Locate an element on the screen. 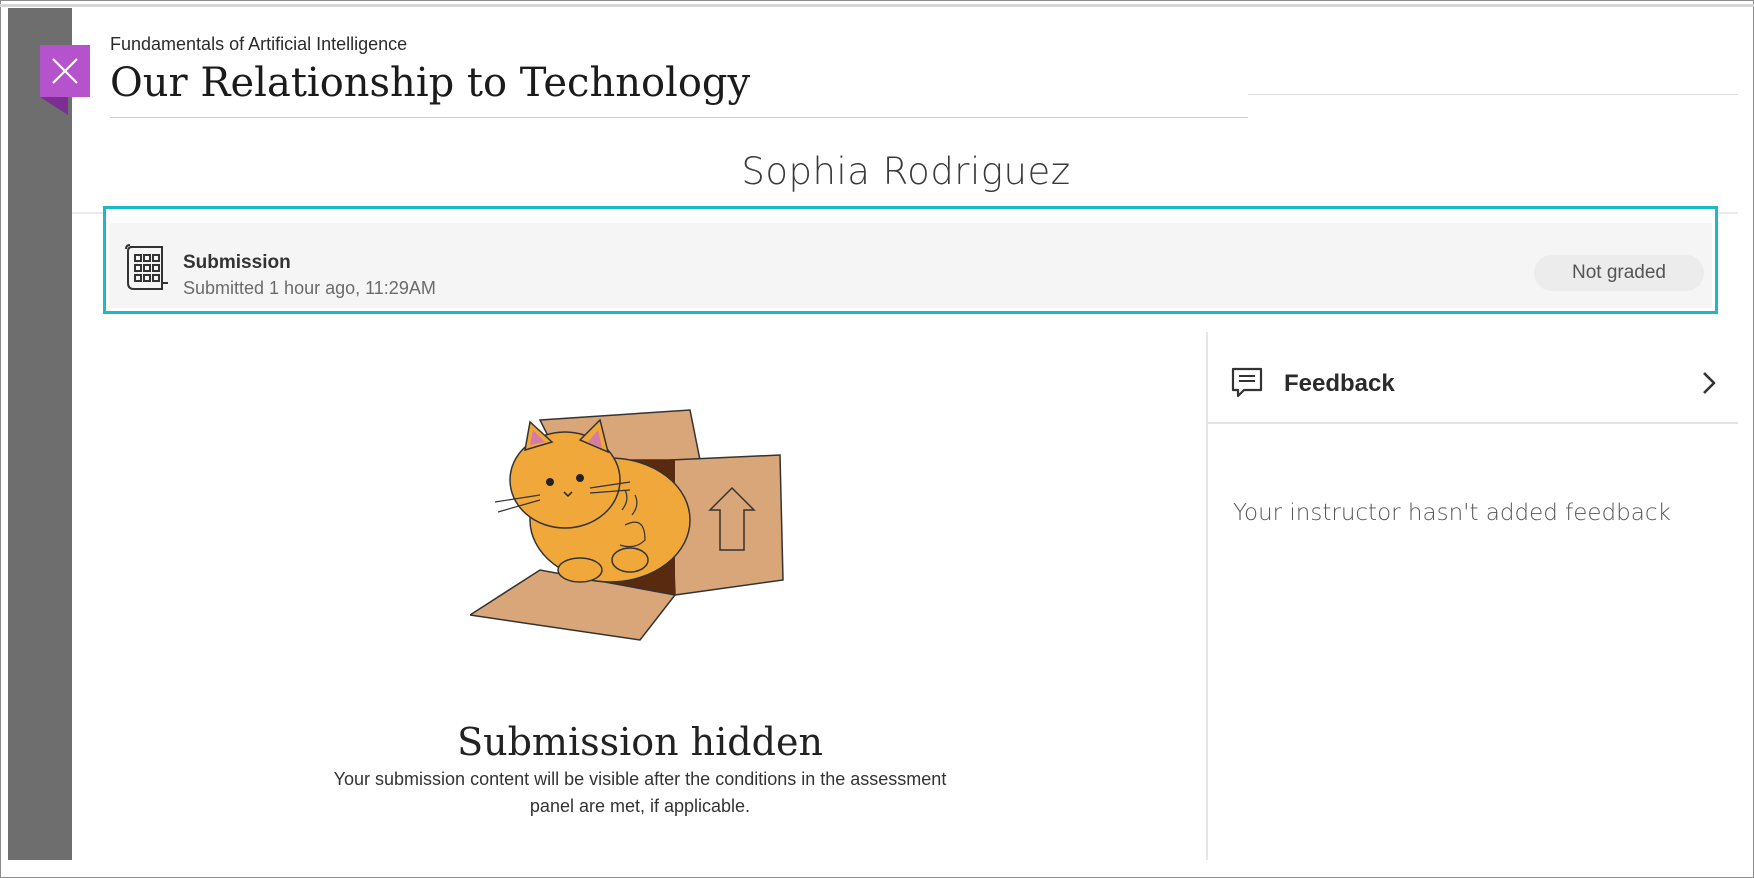  cat-in-box-illustration is located at coordinates (627, 525).